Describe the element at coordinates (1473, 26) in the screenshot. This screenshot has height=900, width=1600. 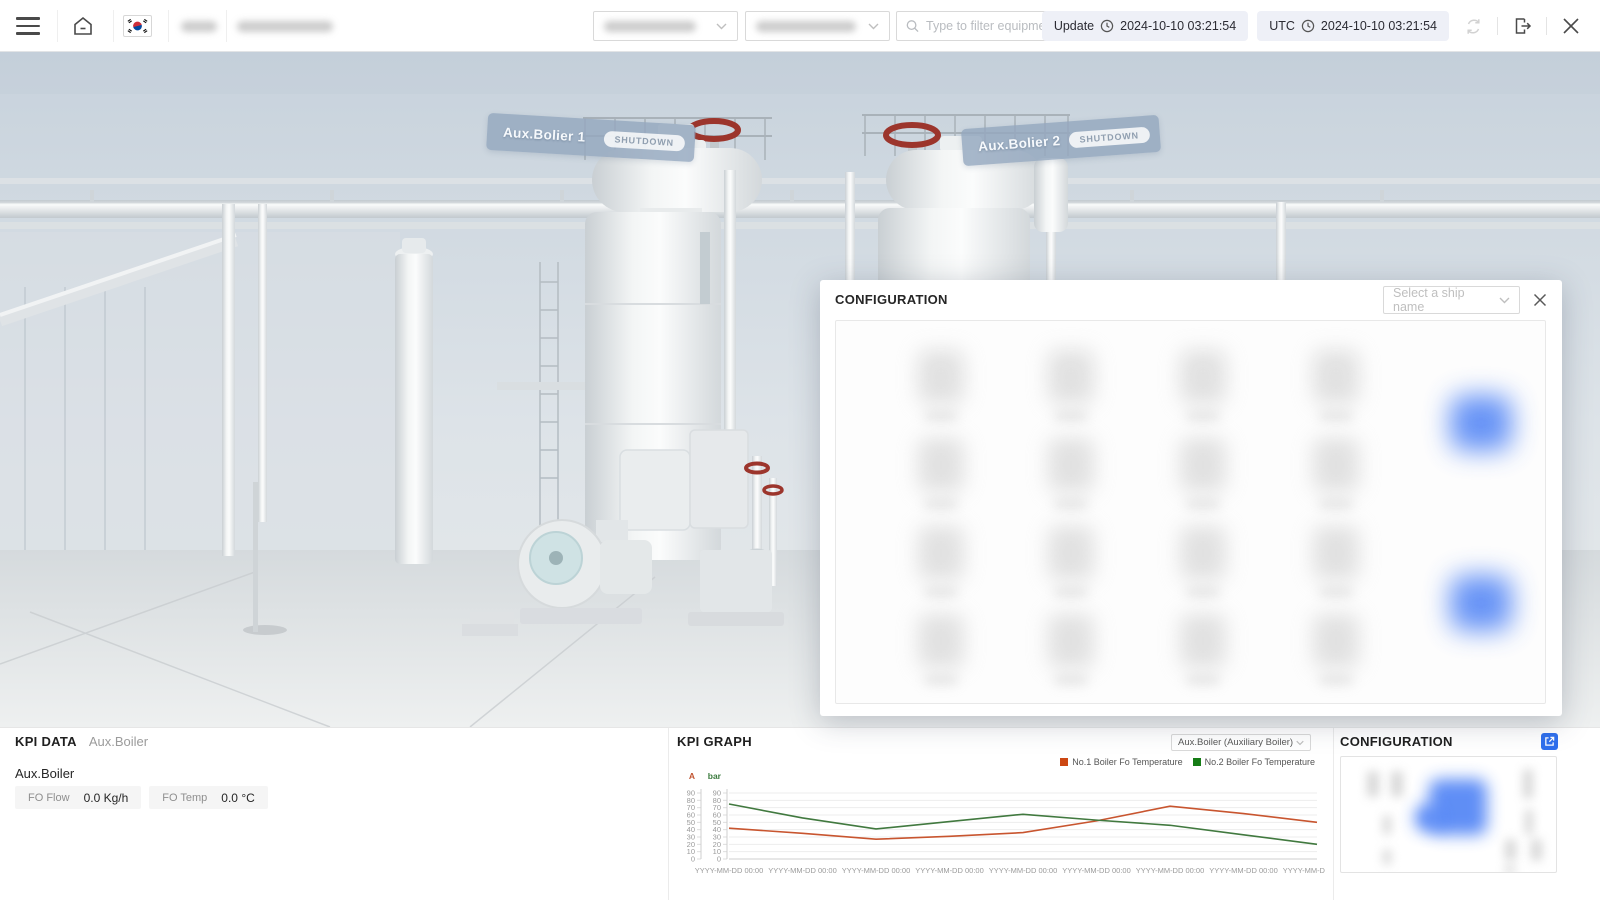
I see `refresh-icon` at that location.